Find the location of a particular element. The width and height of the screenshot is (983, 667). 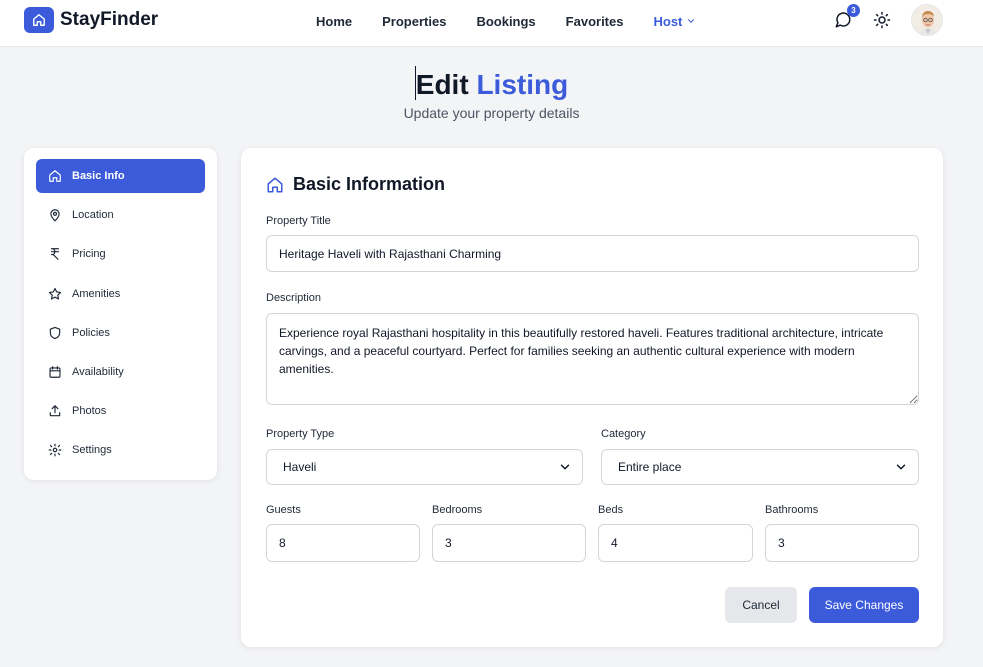

nav-host-label: Host is located at coordinates (668, 21).